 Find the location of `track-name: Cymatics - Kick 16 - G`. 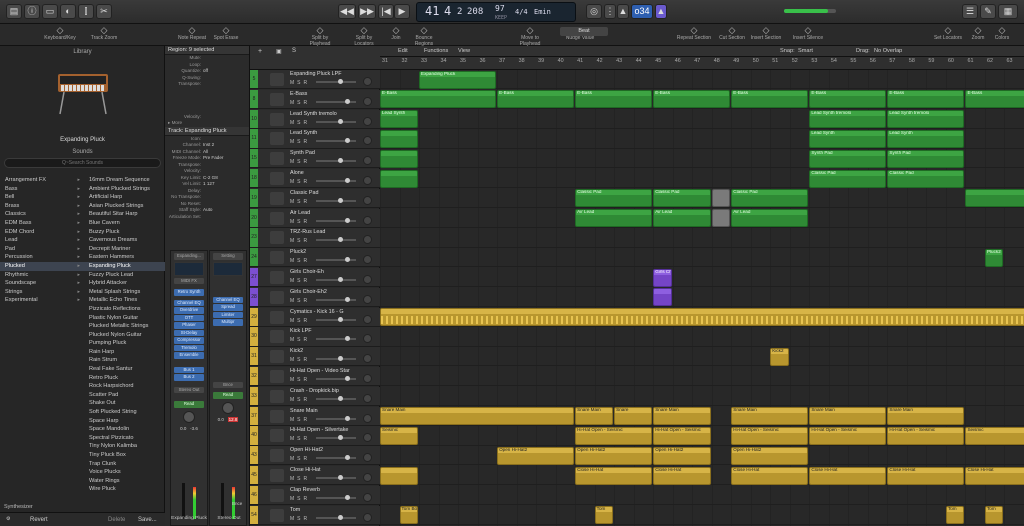

track-name: Cymatics - Kick 16 - G is located at coordinates (334, 312).